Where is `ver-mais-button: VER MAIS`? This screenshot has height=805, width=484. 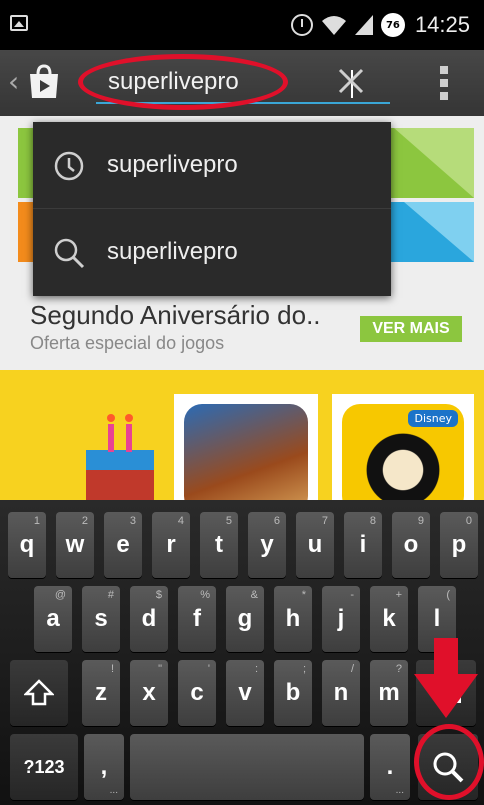
ver-mais-button: VER MAIS is located at coordinates (411, 329).